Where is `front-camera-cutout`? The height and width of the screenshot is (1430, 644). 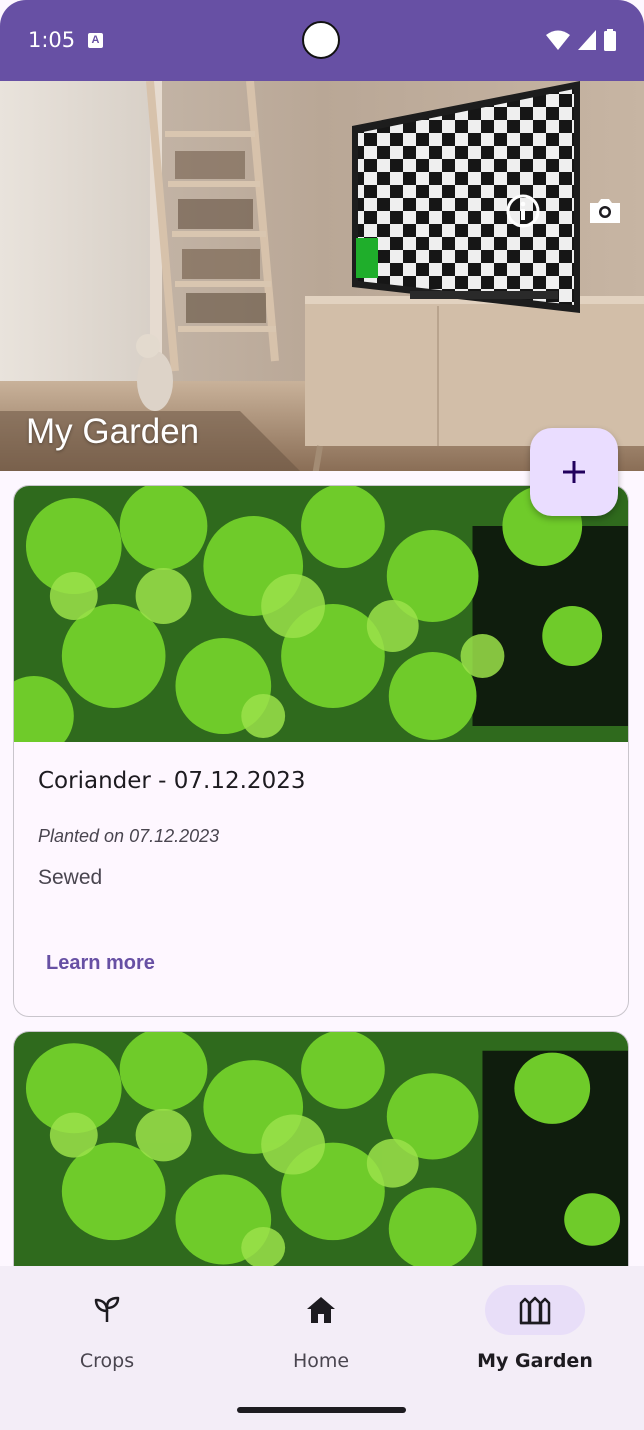
front-camera-cutout is located at coordinates (321, 40).